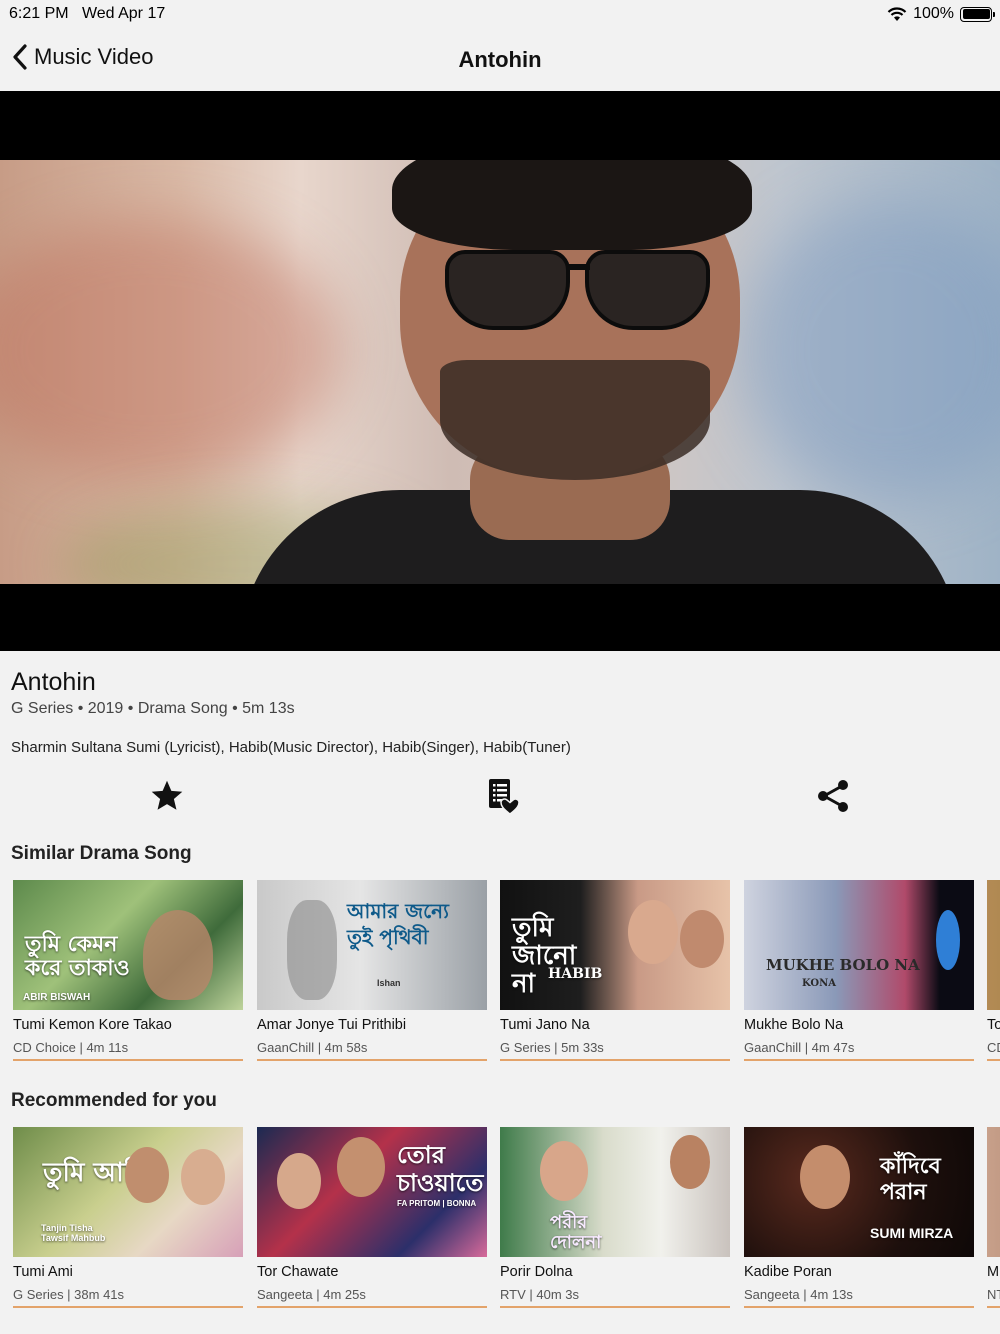  Describe the element at coordinates (128, 1192) in the screenshot. I see `thumbnail: তুমি আমি Tanjin Tisha Tawsif Mahbub` at that location.